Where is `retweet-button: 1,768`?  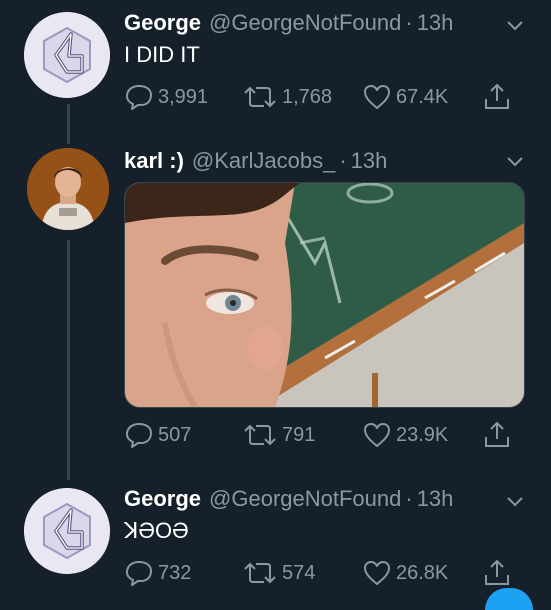
retweet-button: 1,768 is located at coordinates (287, 97).